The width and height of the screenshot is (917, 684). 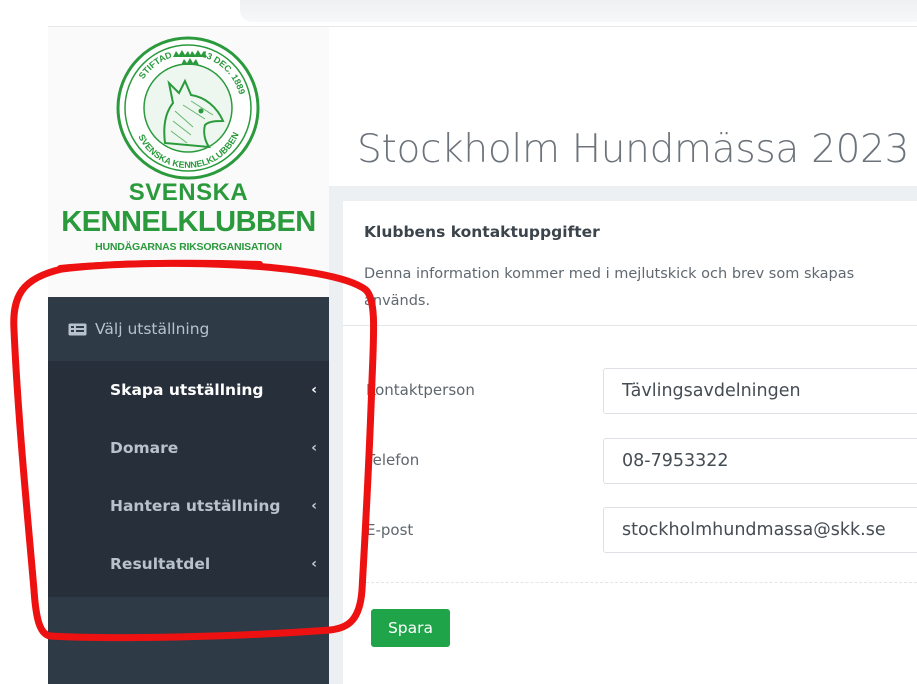 What do you see at coordinates (195, 506) in the screenshot?
I see `sidebar-item-label: Hantera utställning` at bounding box center [195, 506].